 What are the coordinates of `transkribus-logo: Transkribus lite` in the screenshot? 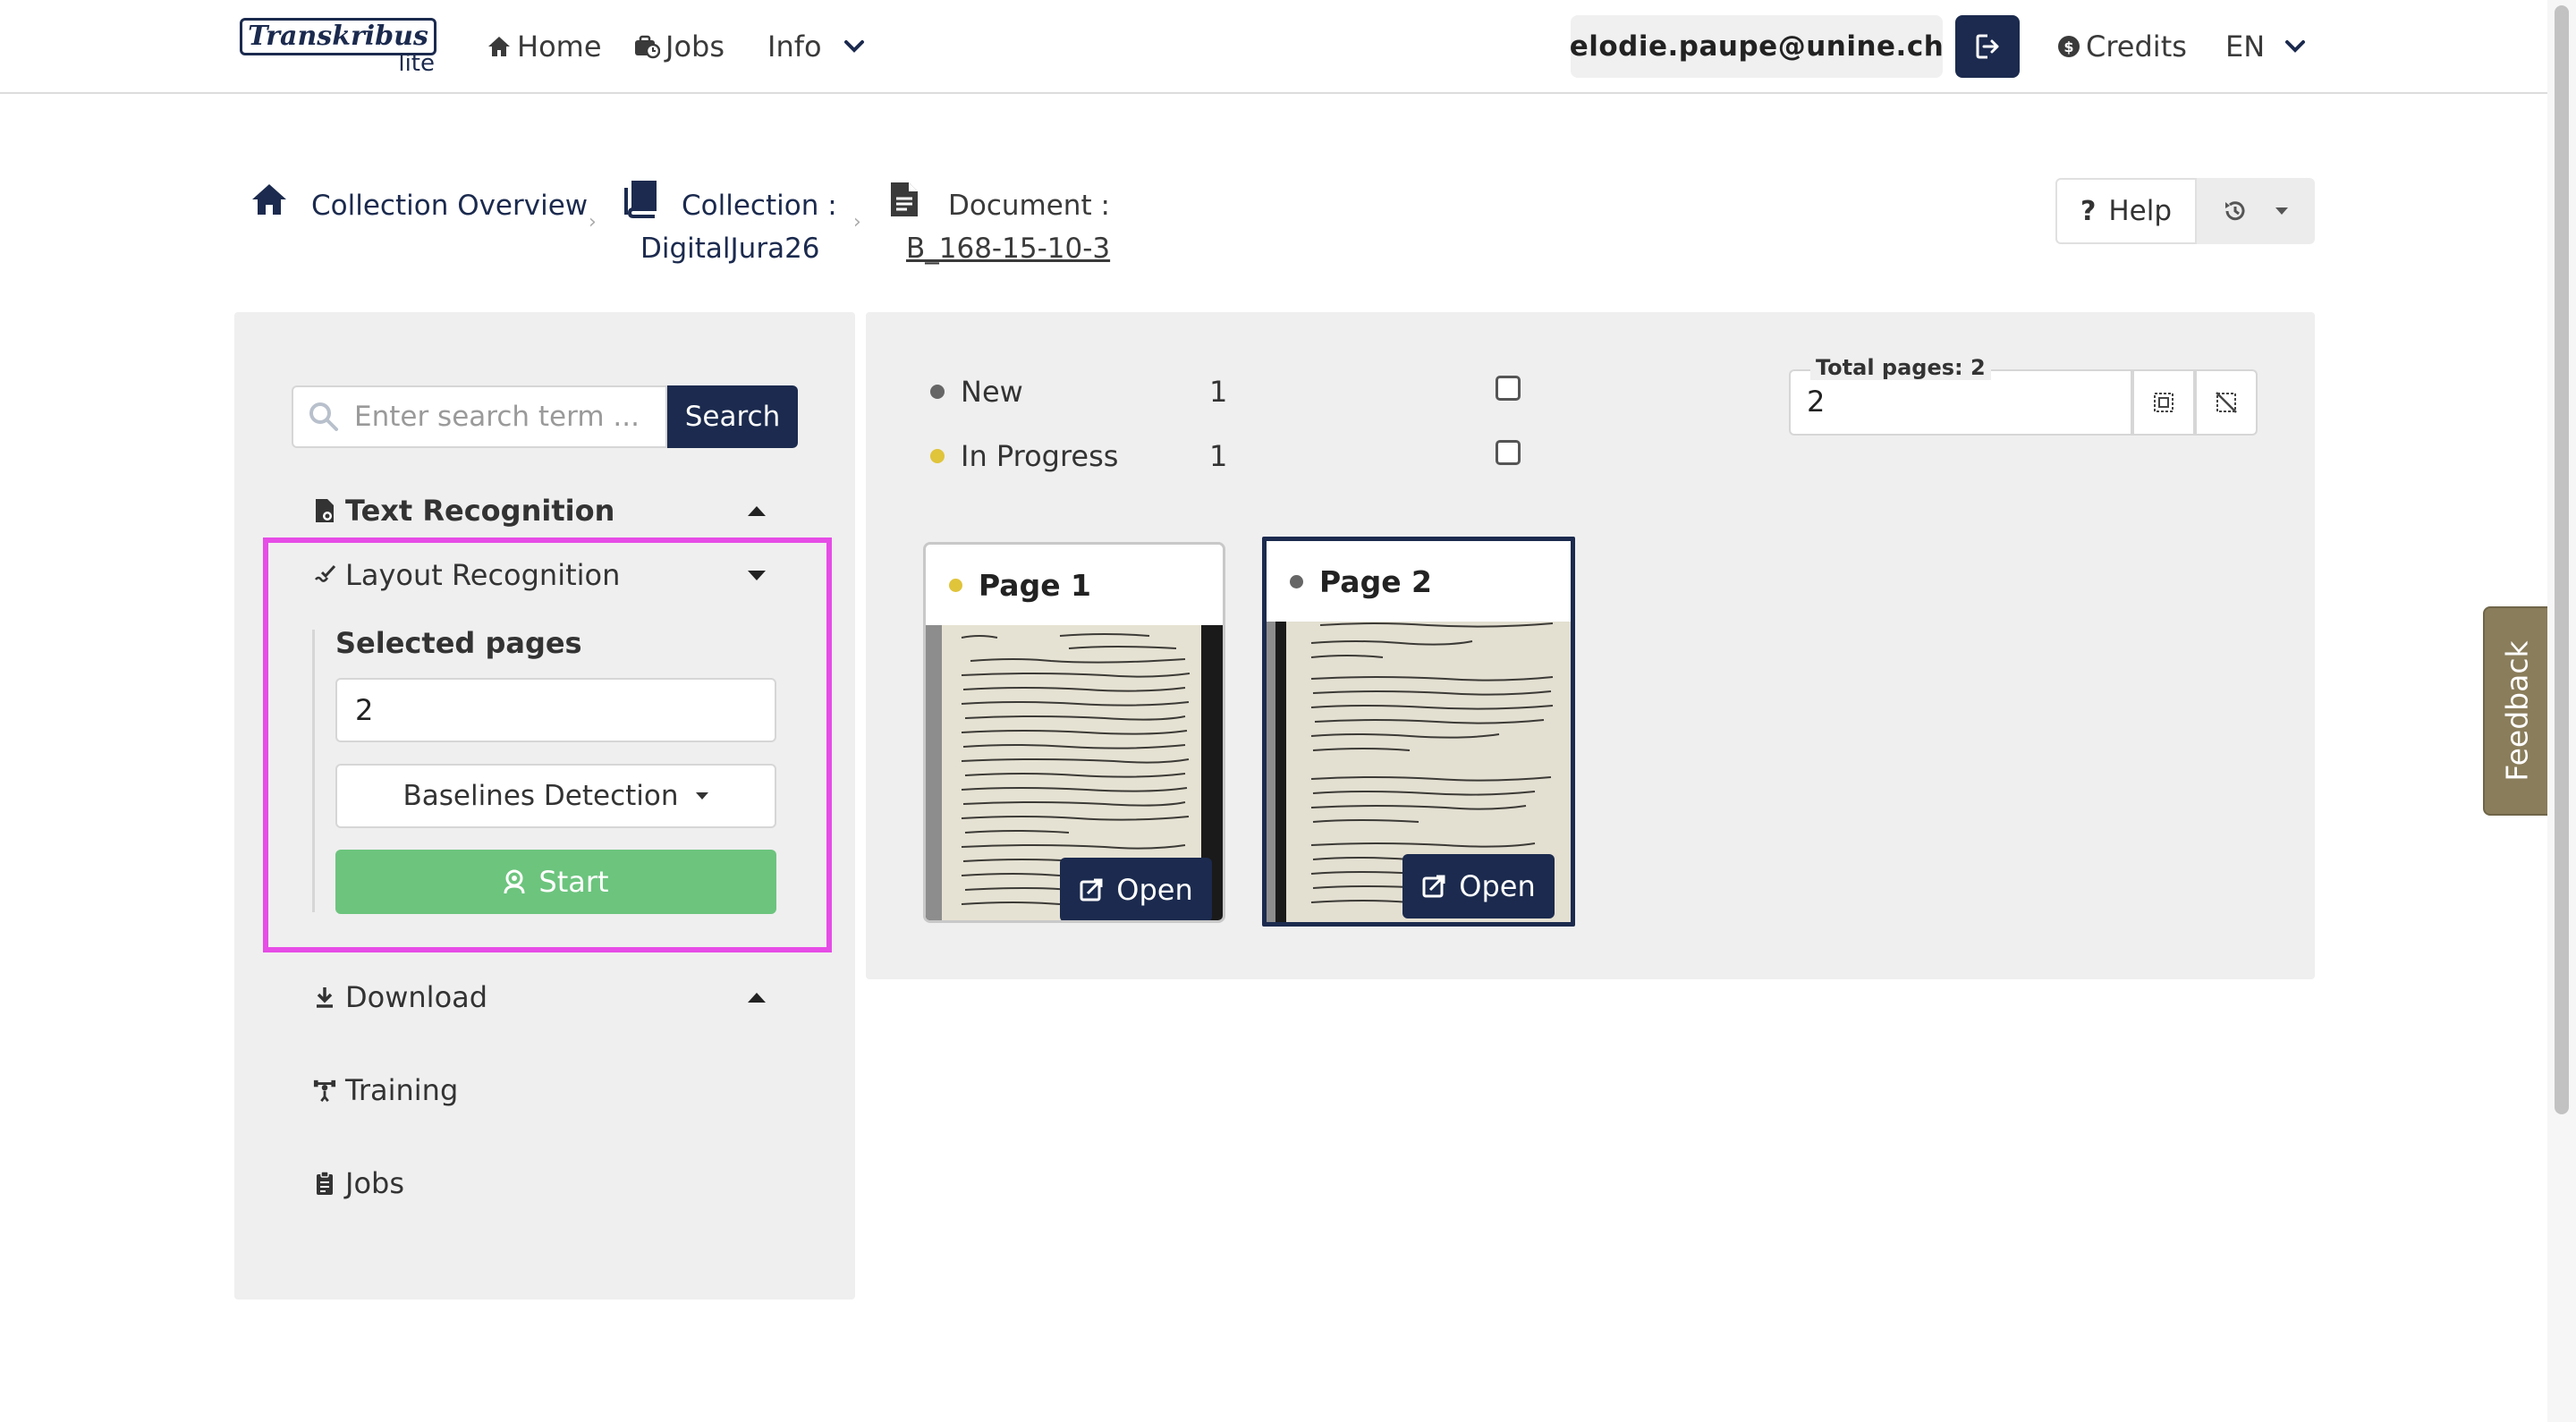 It's located at (339, 47).